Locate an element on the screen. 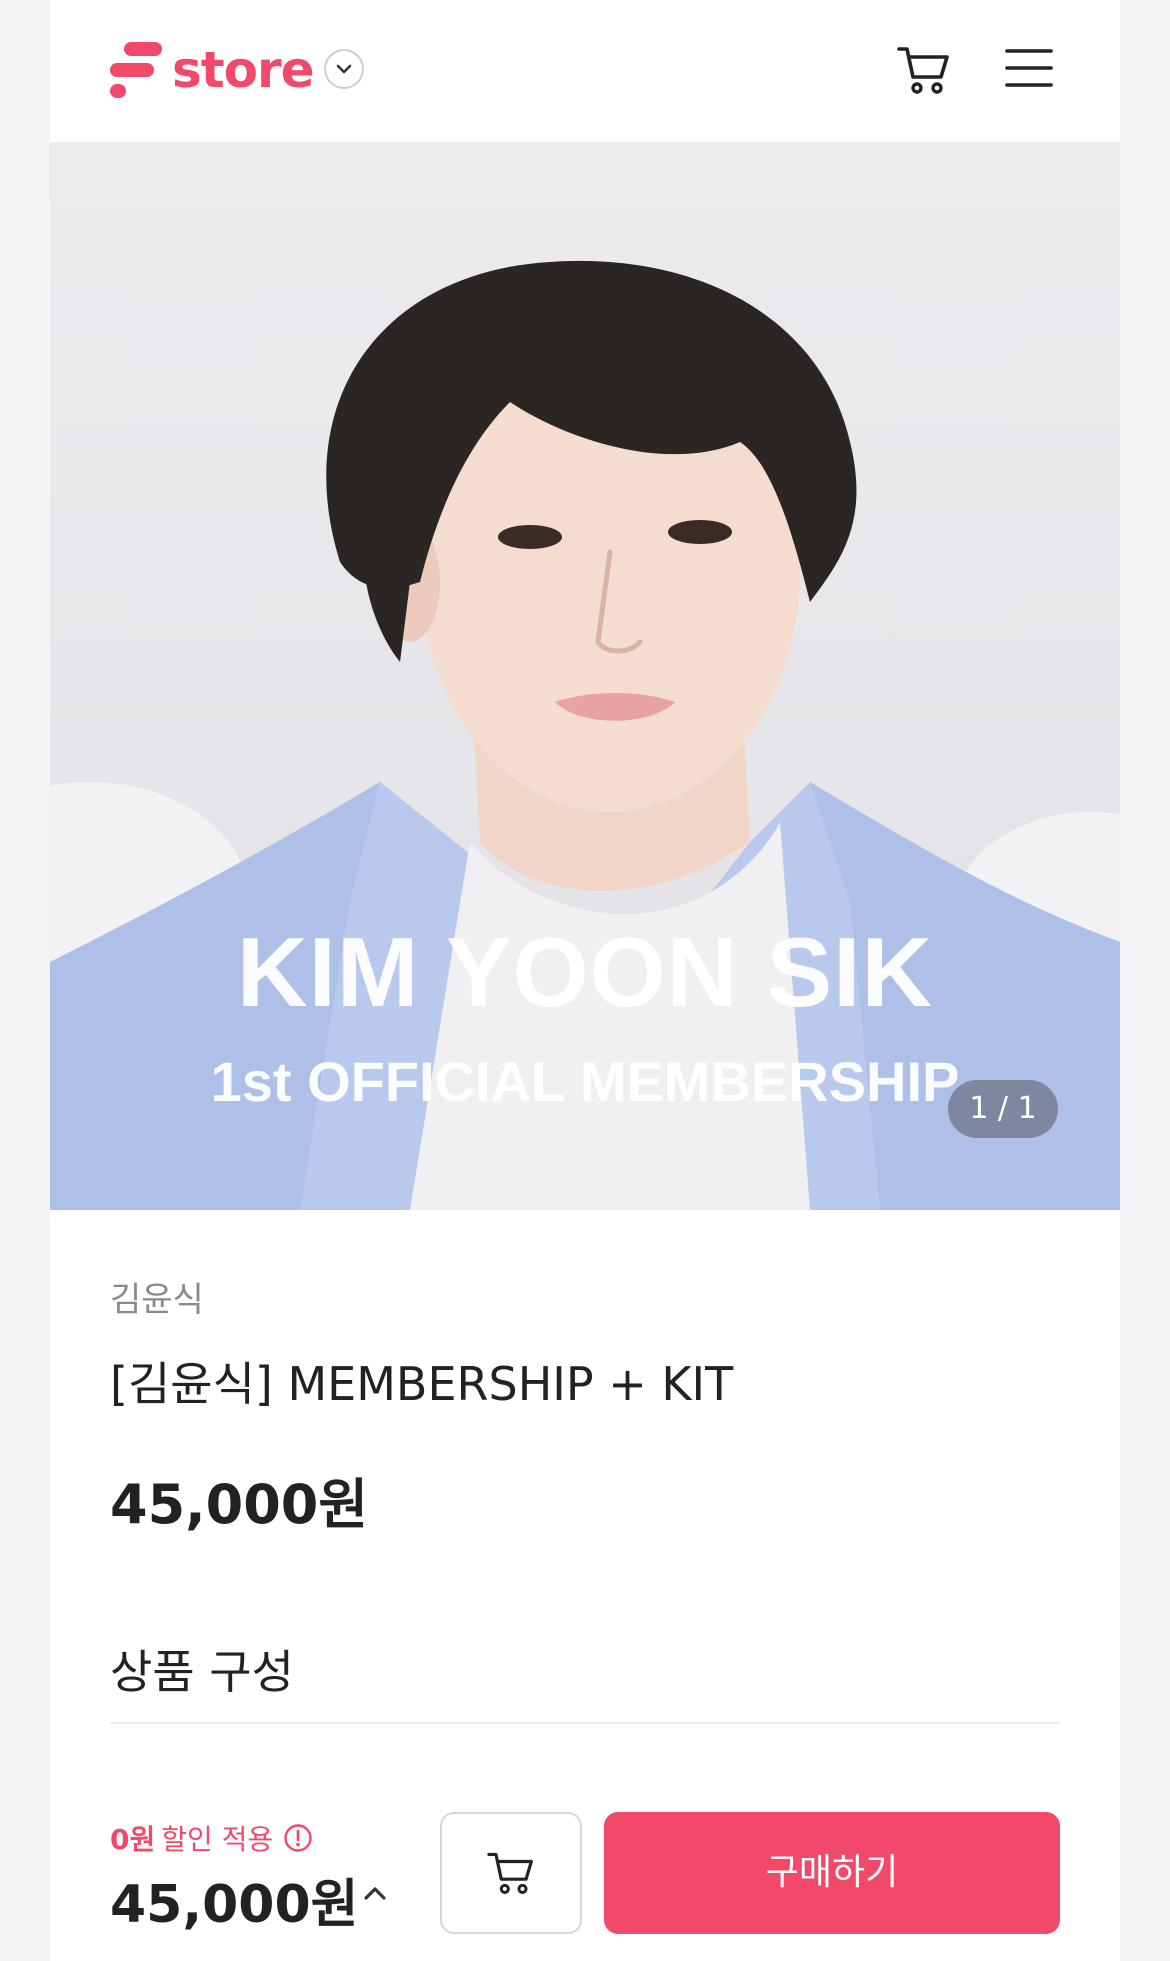 The height and width of the screenshot is (1961, 1170). store-switcher-button is located at coordinates (344, 69).